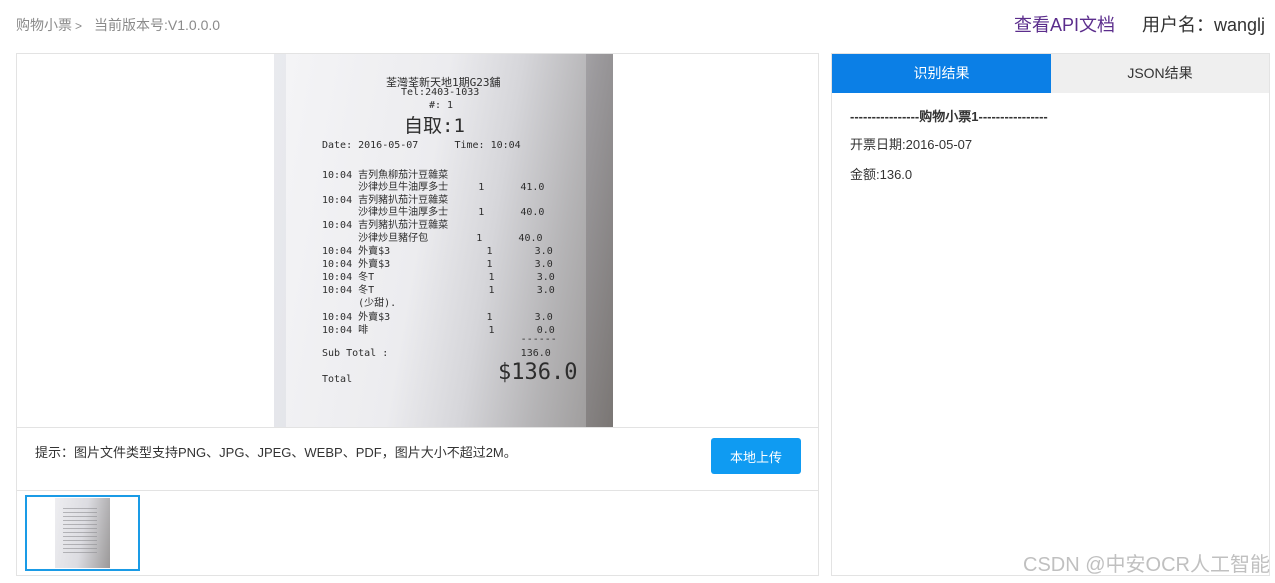 The width and height of the screenshot is (1275, 583). I want to click on version-label: 当前版本号:V1.0.0.0, so click(157, 25).